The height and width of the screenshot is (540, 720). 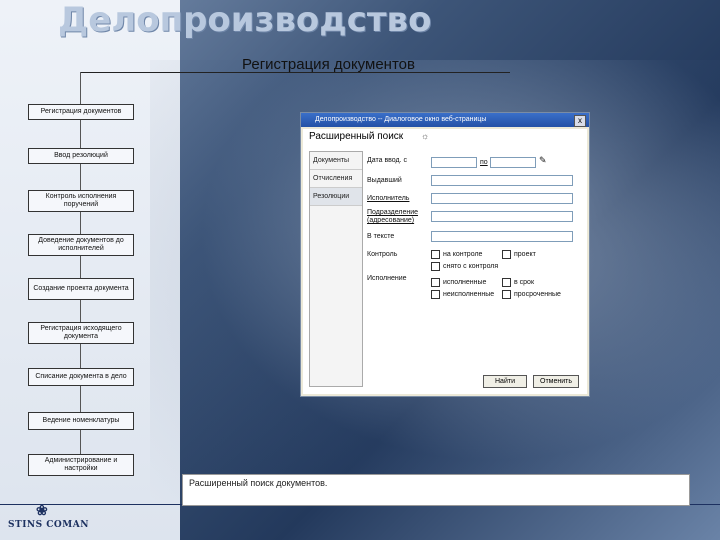 What do you see at coordinates (387, 160) in the screenshot?
I see `date-label: Дата ввод. с` at bounding box center [387, 160].